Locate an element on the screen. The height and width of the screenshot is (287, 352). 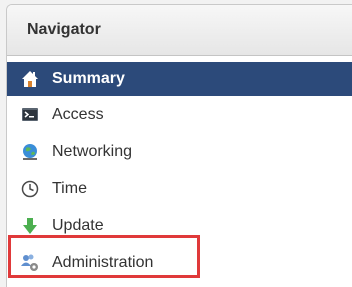
nav-item-summary: Summary is located at coordinates (179, 79).